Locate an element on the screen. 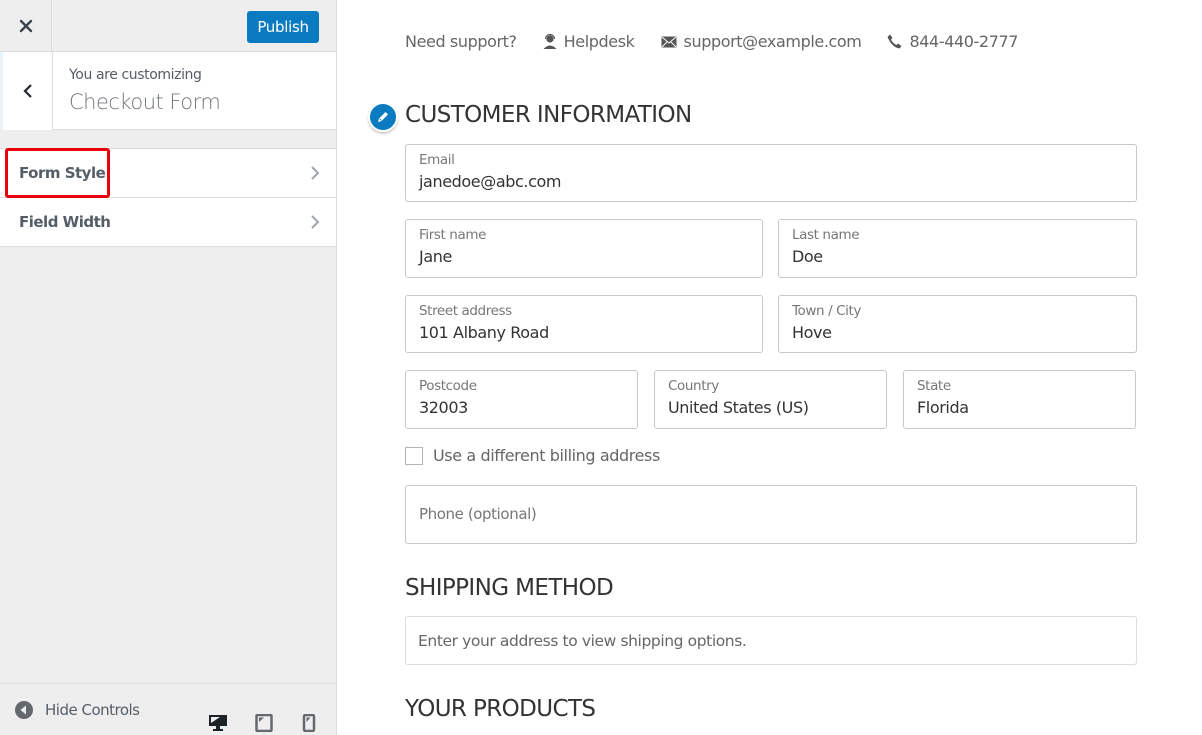 The height and width of the screenshot is (735, 1202). state-value: Florida is located at coordinates (943, 407).